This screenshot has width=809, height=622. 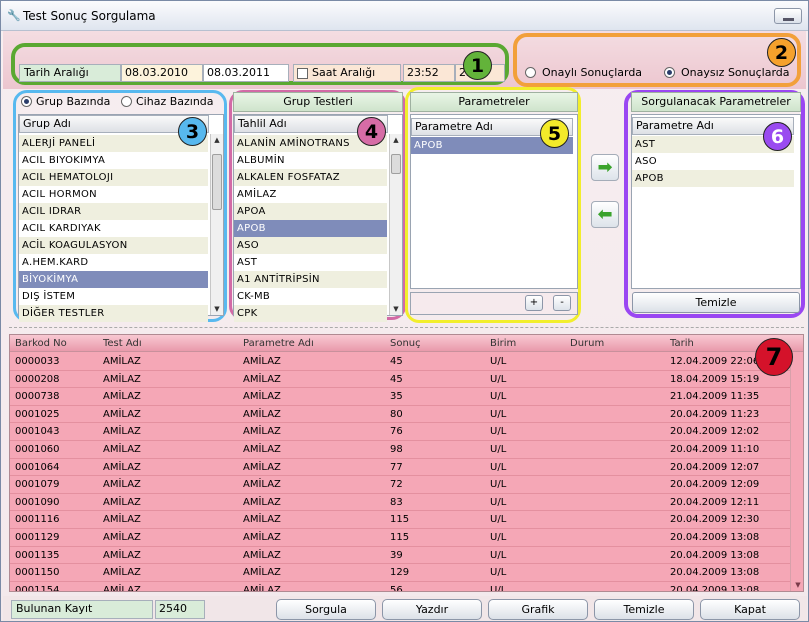 I want to click on group-list-item: ACIL IDRAR, so click(x=113, y=211).